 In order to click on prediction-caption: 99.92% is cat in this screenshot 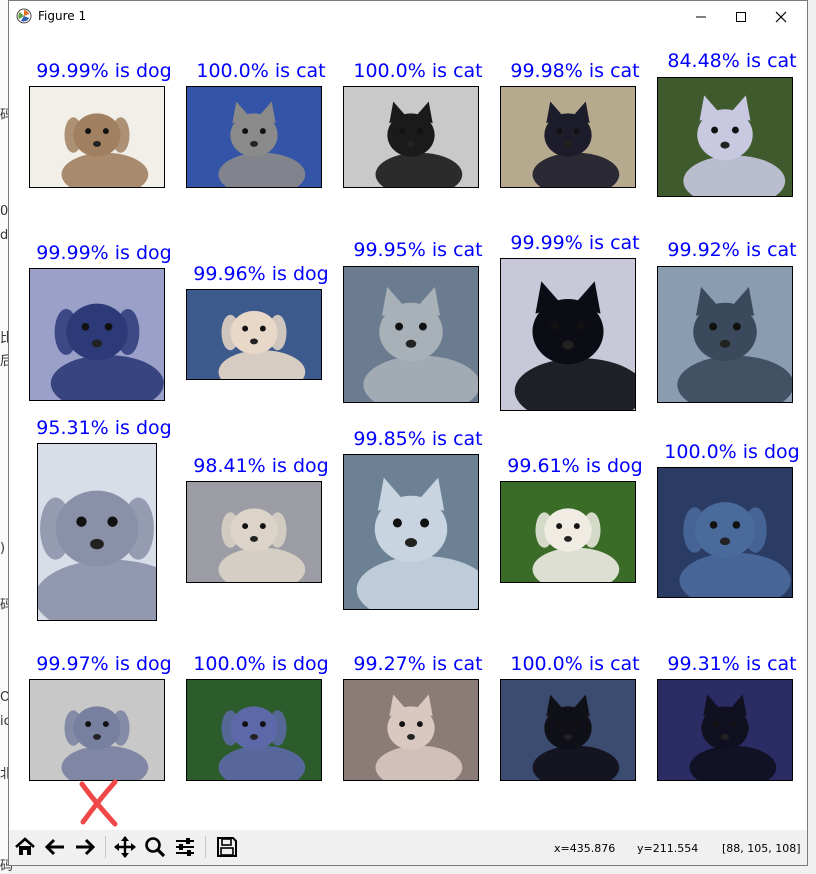, I will do `click(732, 250)`.